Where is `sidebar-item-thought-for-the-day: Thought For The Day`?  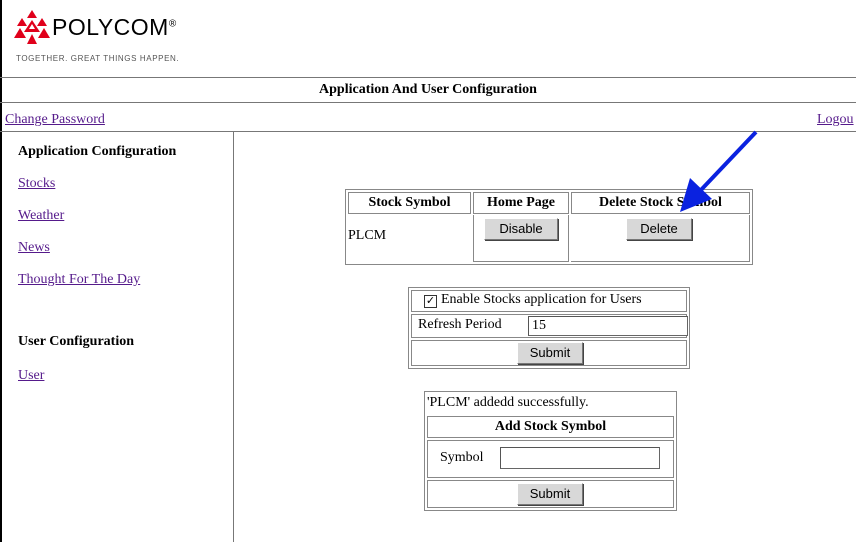
sidebar-item-thought-for-the-day: Thought For The Day is located at coordinates (79, 280).